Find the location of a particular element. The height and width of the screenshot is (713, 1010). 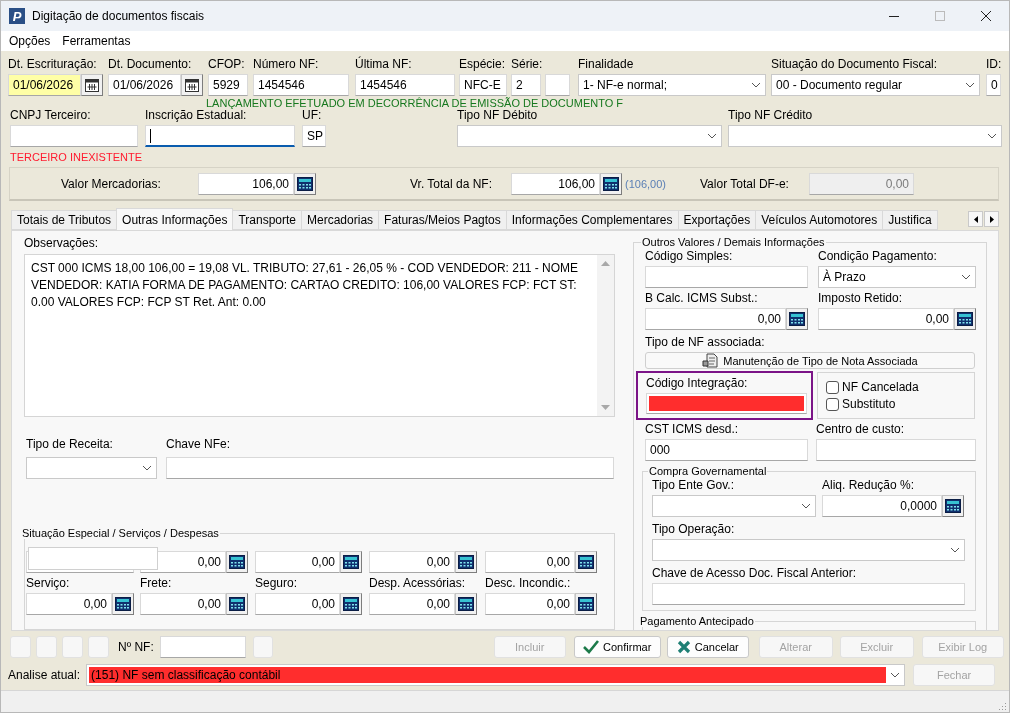

field-label: Número NF: is located at coordinates (286, 64).